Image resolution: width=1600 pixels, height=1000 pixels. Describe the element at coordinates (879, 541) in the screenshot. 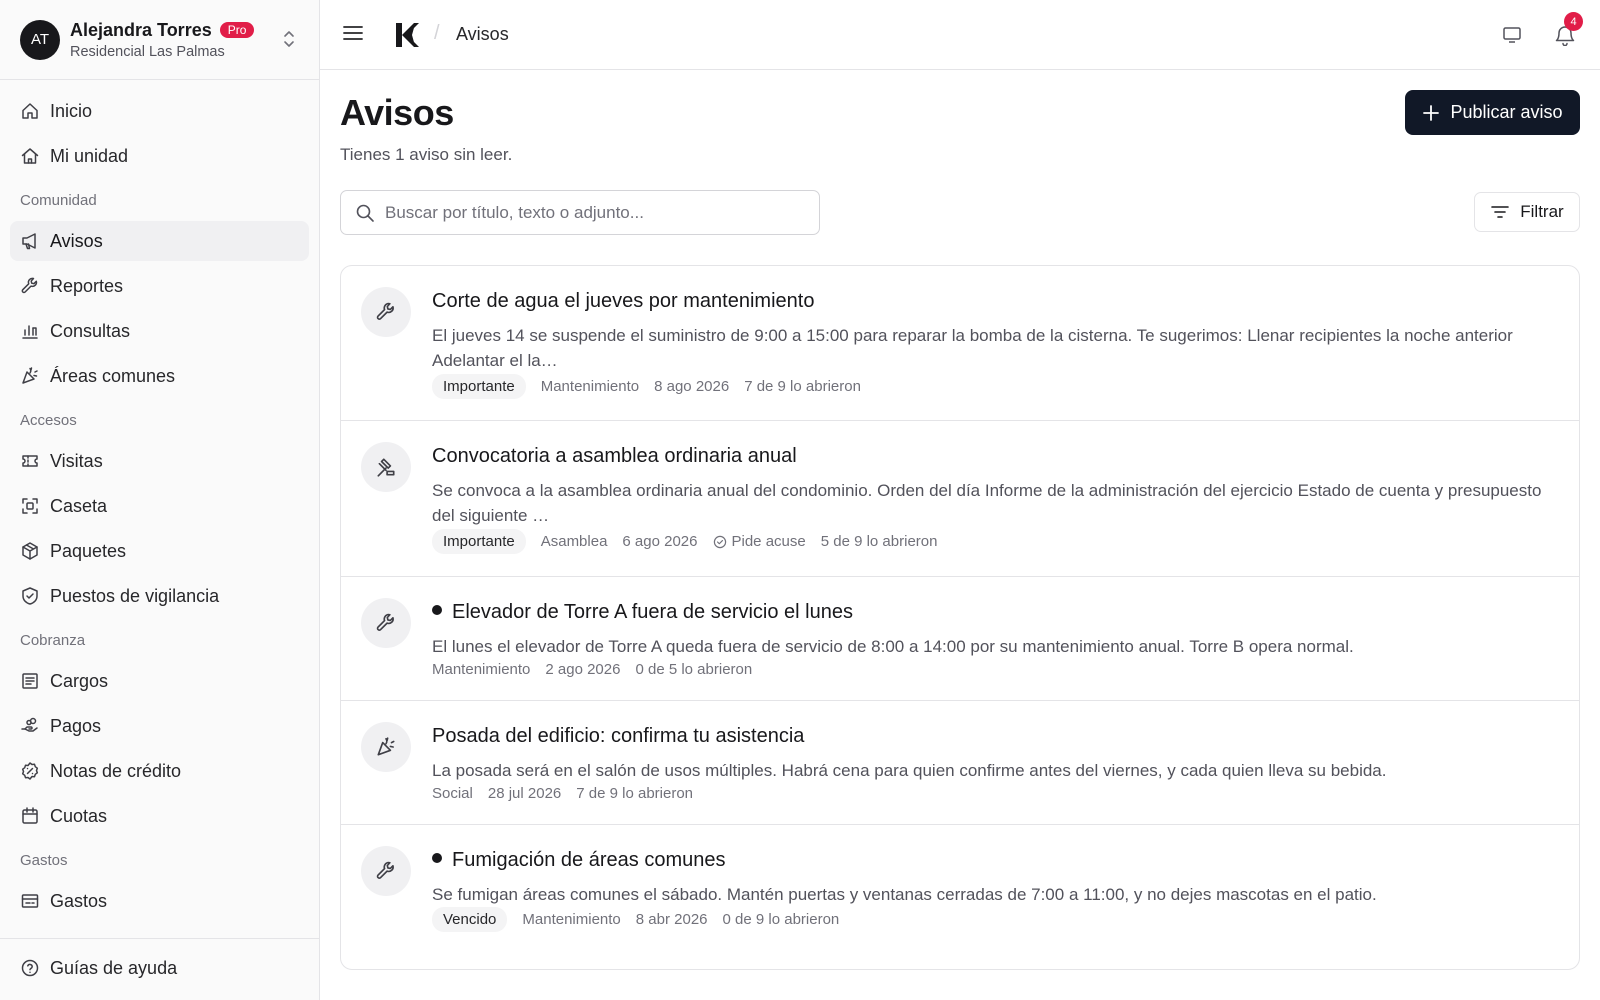

I see `open-count: 5 de 9 lo abrieron` at that location.